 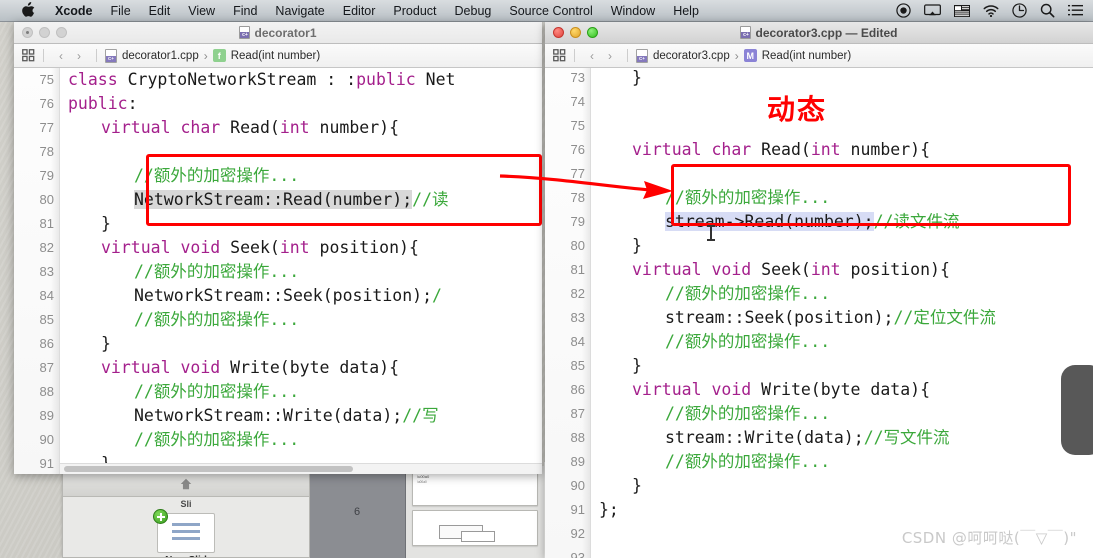 What do you see at coordinates (152, 55) in the screenshot?
I see `breadcrumb-file: decorator1.cpp` at bounding box center [152, 55].